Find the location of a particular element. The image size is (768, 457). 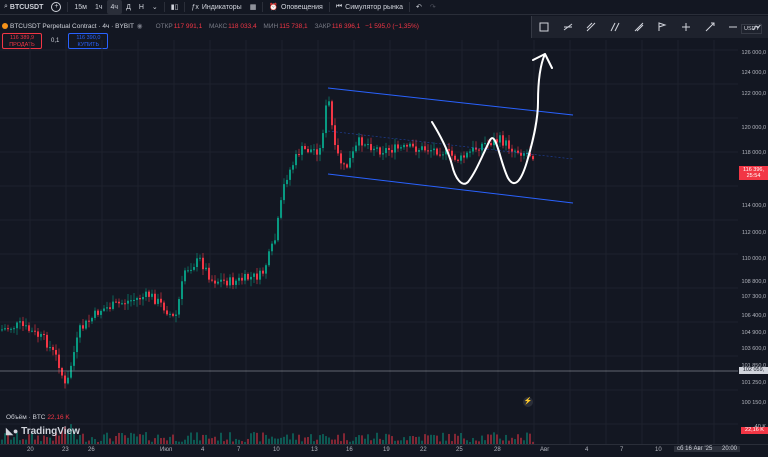

symbol-search: ⌕ BTCUSDT is located at coordinates (23, 7).